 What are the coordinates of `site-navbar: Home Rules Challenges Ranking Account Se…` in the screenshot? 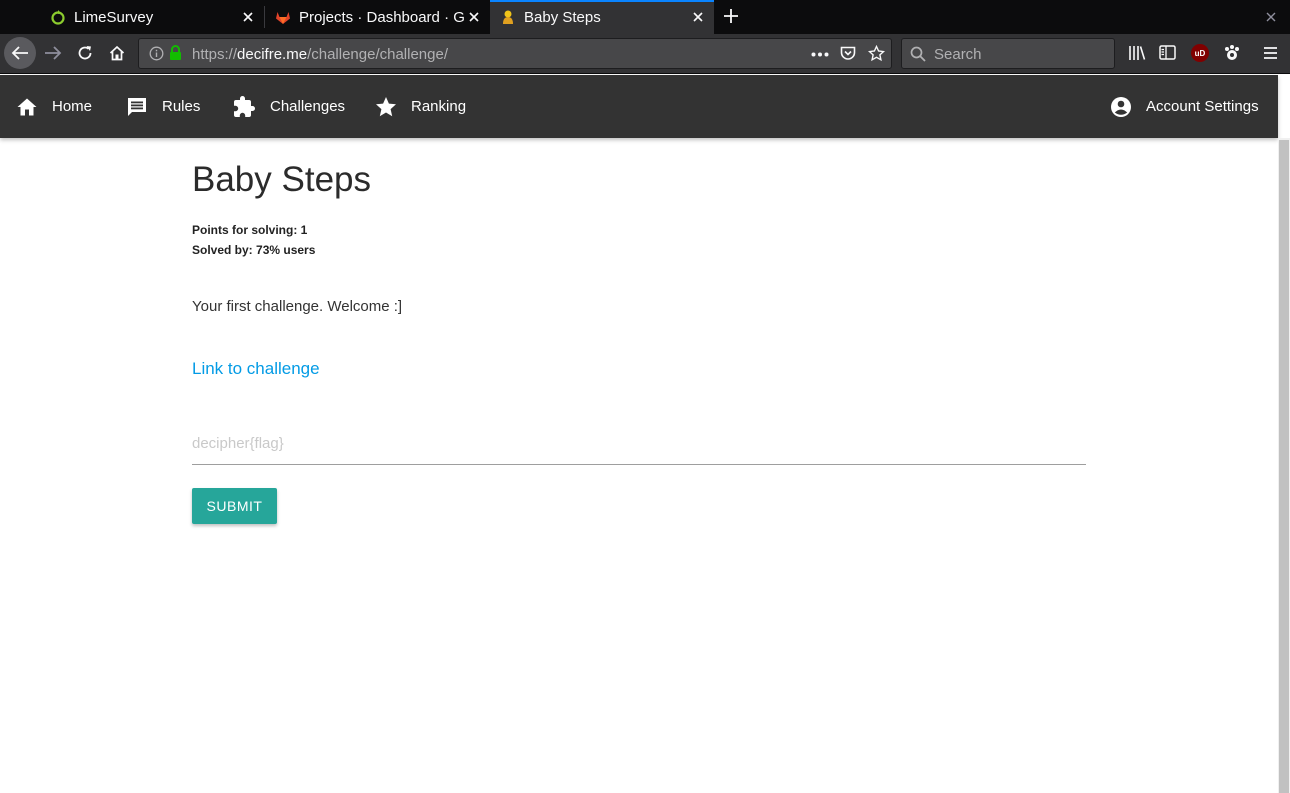 It's located at (639, 106).